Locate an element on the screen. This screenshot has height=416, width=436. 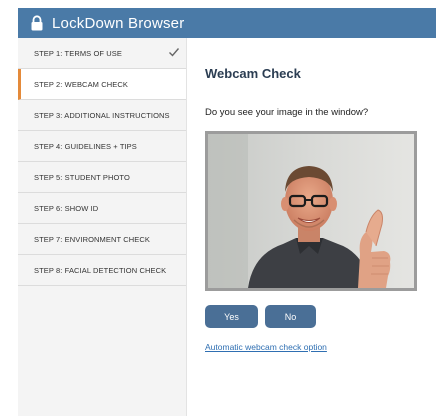
sidebar-item-additional-instructions: STEP 3: ADDITIONAL INSTRUCTIONS is located at coordinates (102, 115).